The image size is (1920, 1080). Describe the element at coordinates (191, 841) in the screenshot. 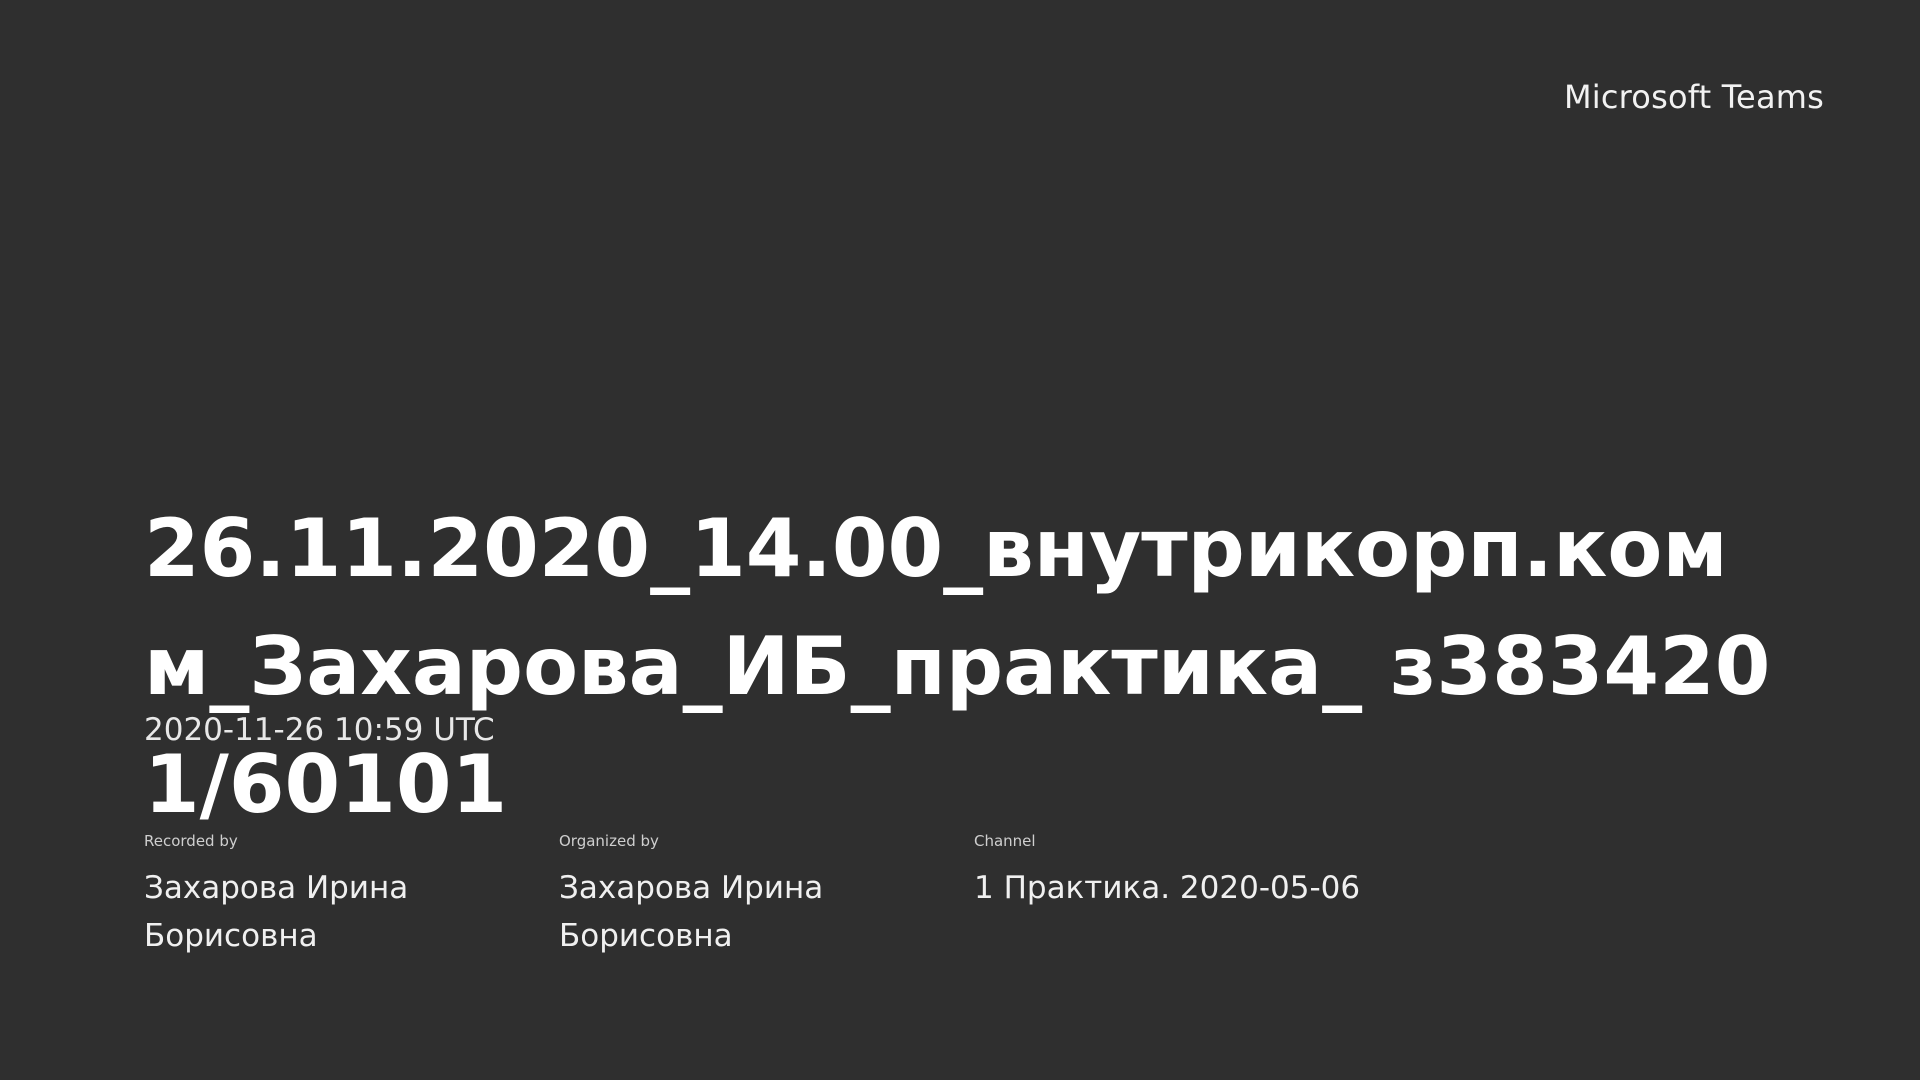

I see `recorded-by-label: Recorded by` at that location.